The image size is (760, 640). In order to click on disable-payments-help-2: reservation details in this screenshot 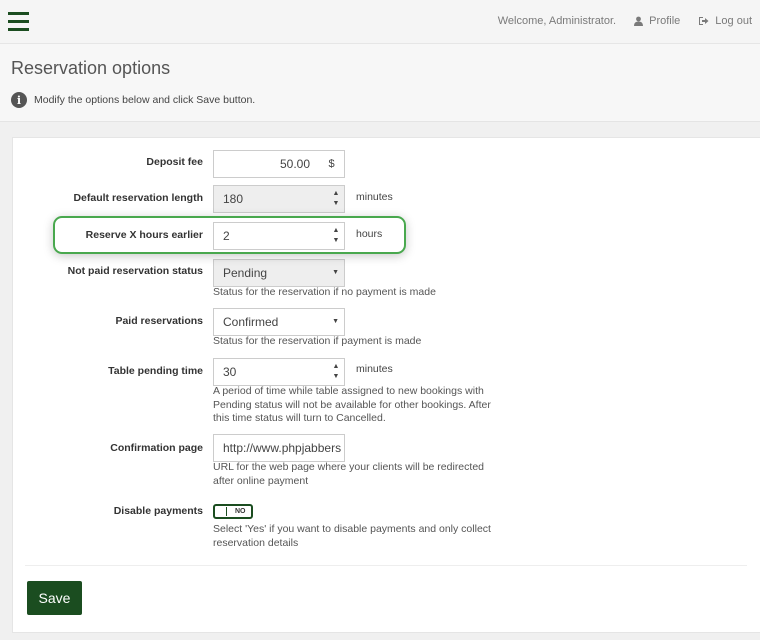, I will do `click(256, 542)`.